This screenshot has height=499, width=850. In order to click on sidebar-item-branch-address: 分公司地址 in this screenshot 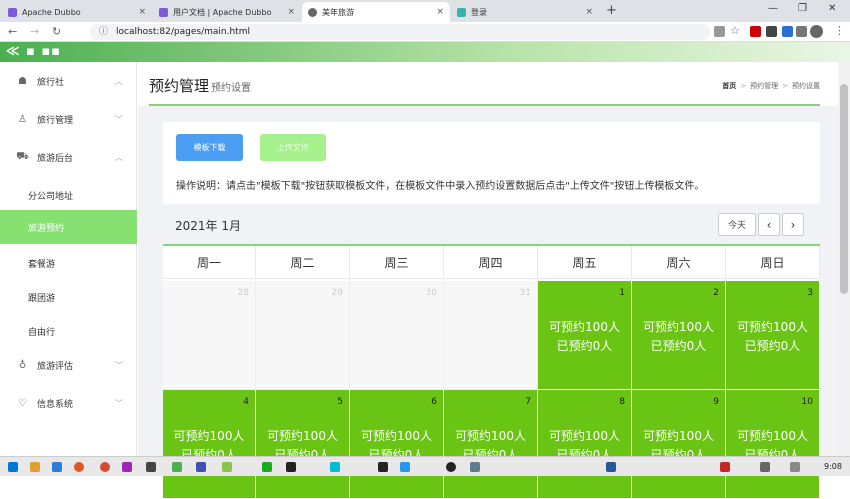, I will do `click(68, 195)`.